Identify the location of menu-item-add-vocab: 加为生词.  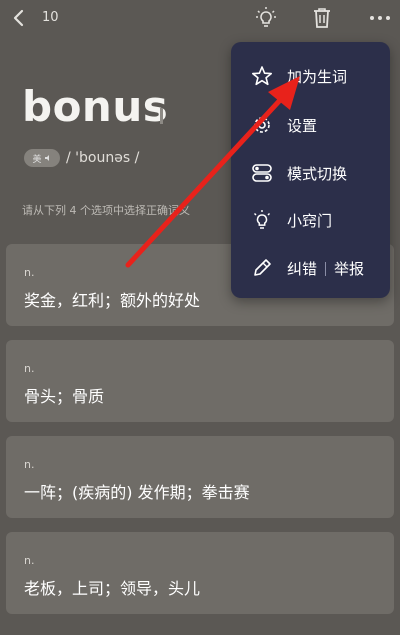
(310, 76).